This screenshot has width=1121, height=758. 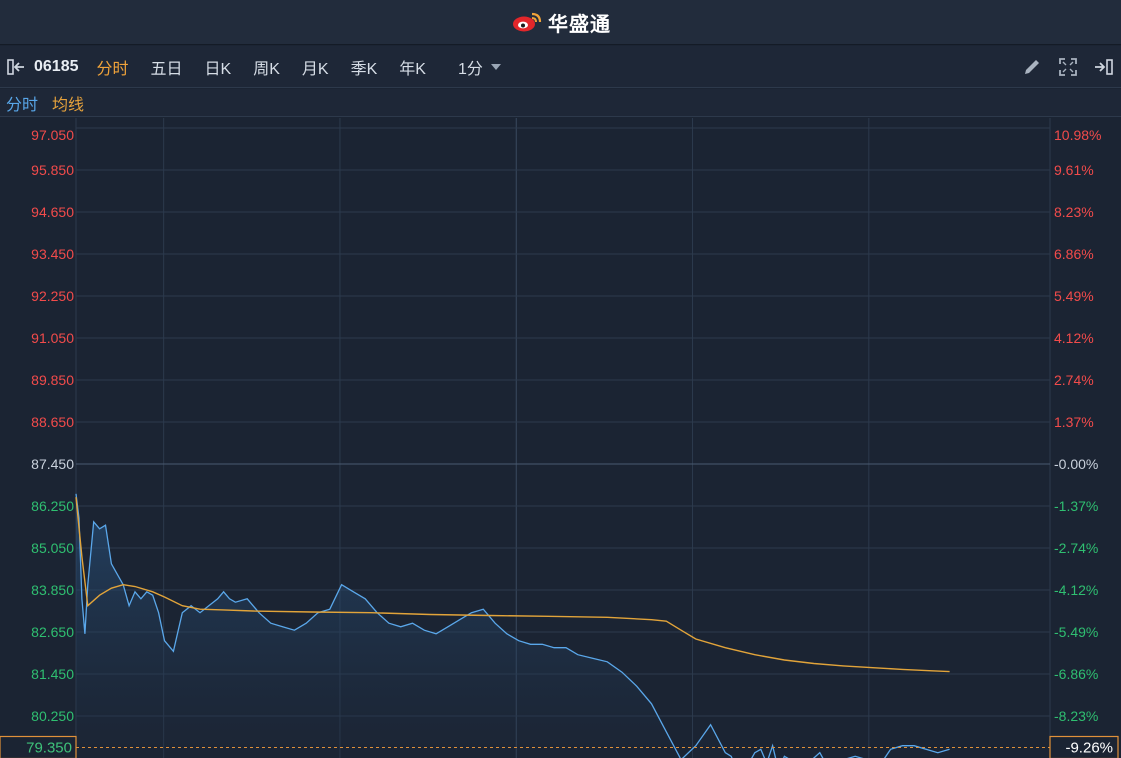 What do you see at coordinates (1076, 548) in the screenshot?
I see `pct-tick-label: -2.74%` at bounding box center [1076, 548].